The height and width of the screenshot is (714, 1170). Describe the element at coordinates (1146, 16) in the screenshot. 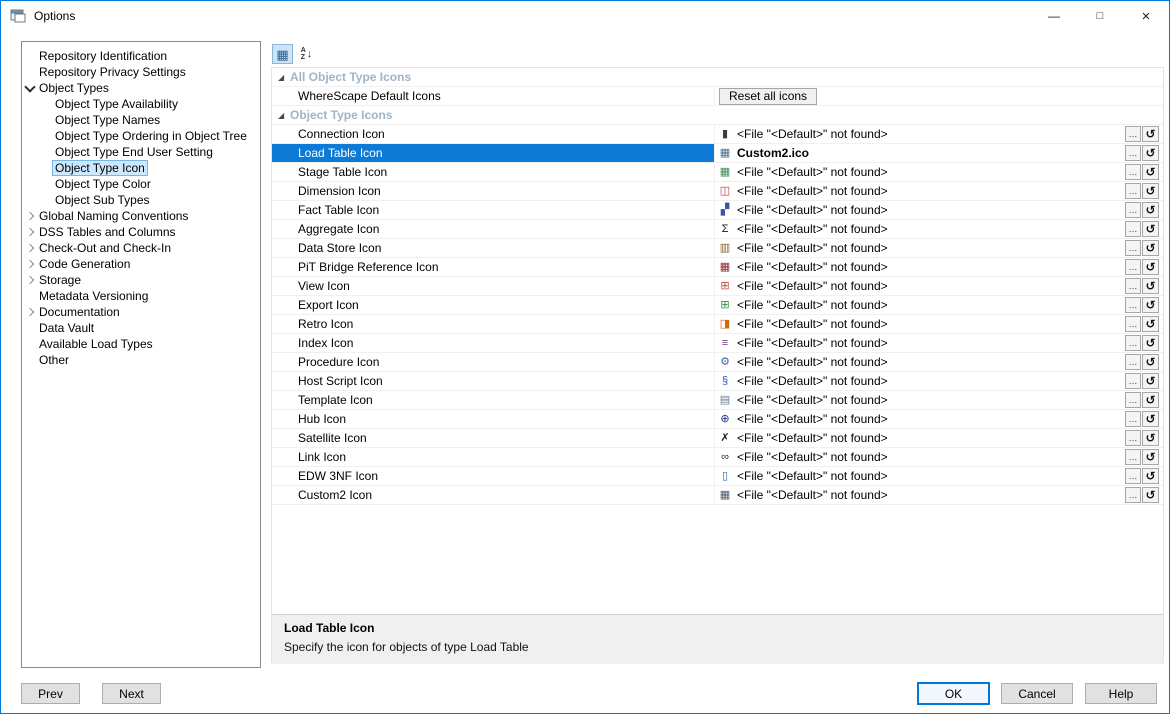

I see `close-button: ×` at that location.